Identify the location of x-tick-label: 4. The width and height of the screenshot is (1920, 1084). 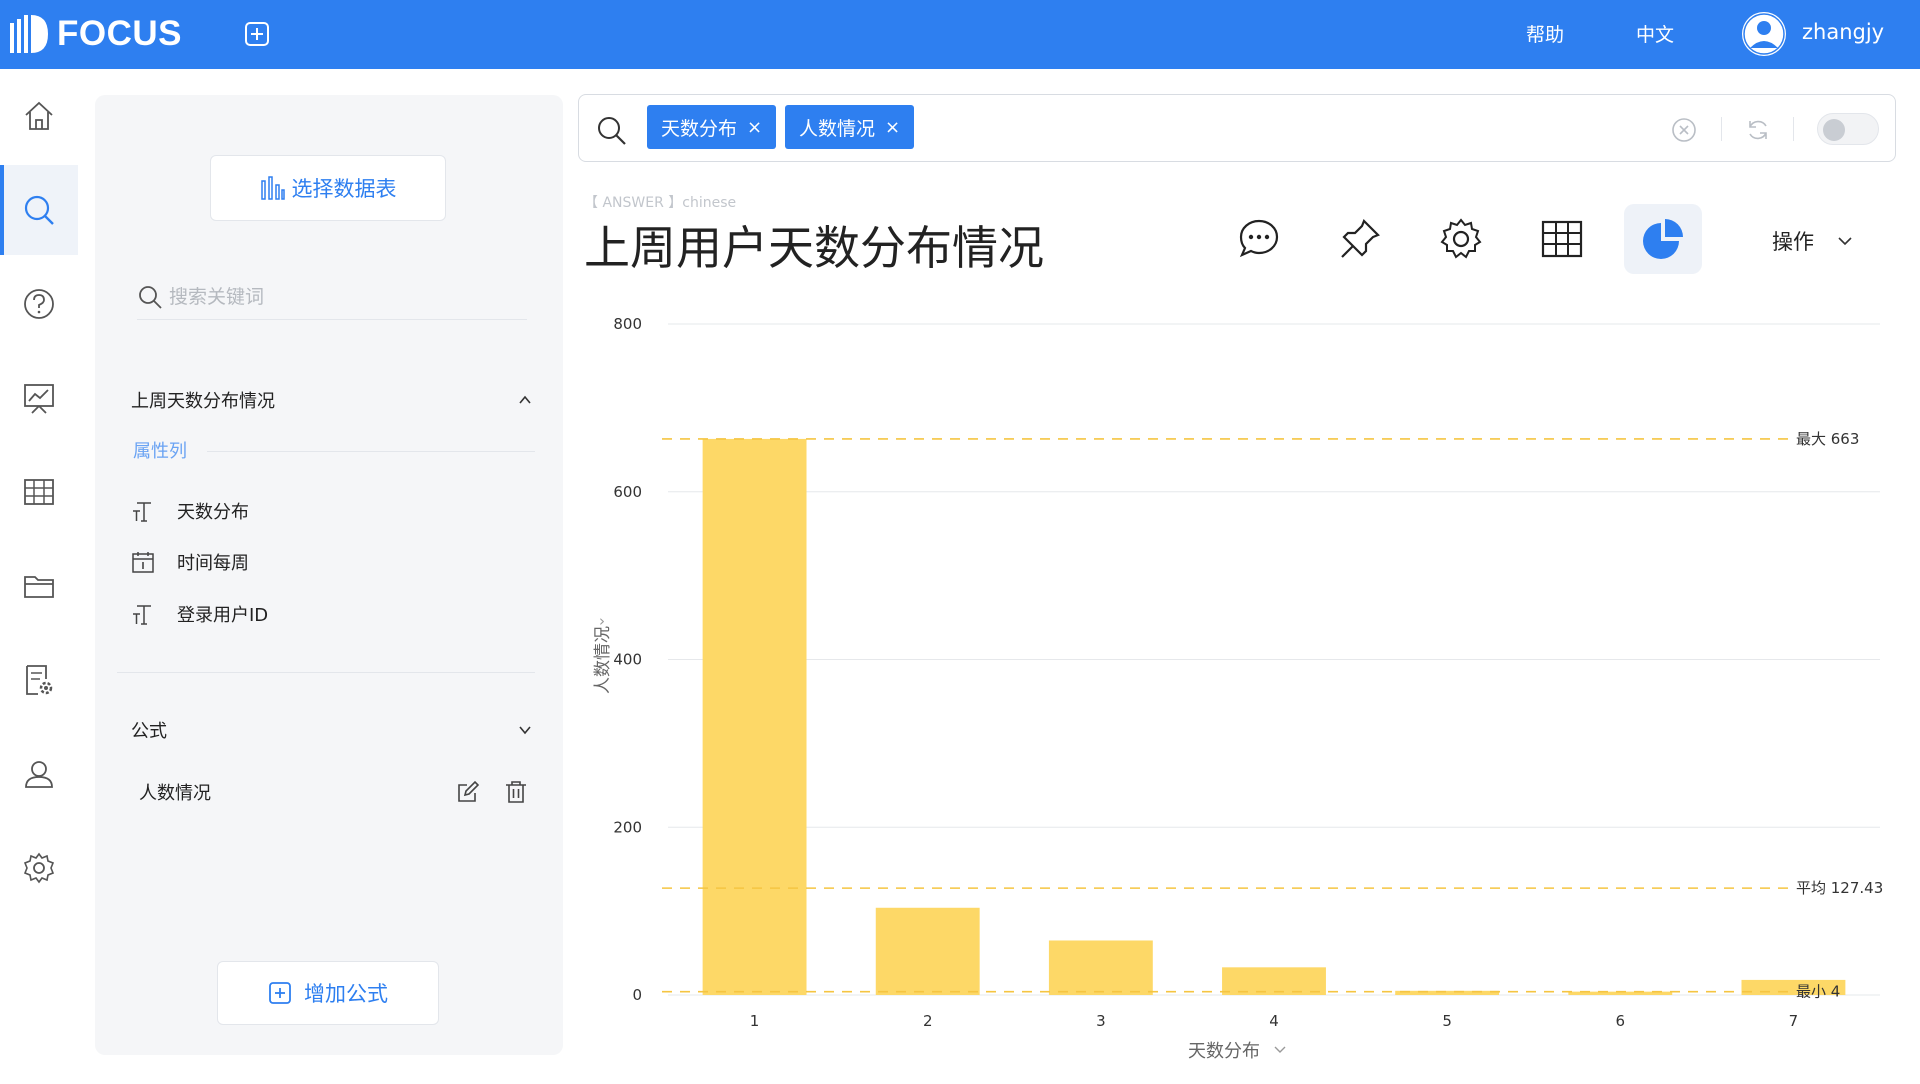
(1274, 1021).